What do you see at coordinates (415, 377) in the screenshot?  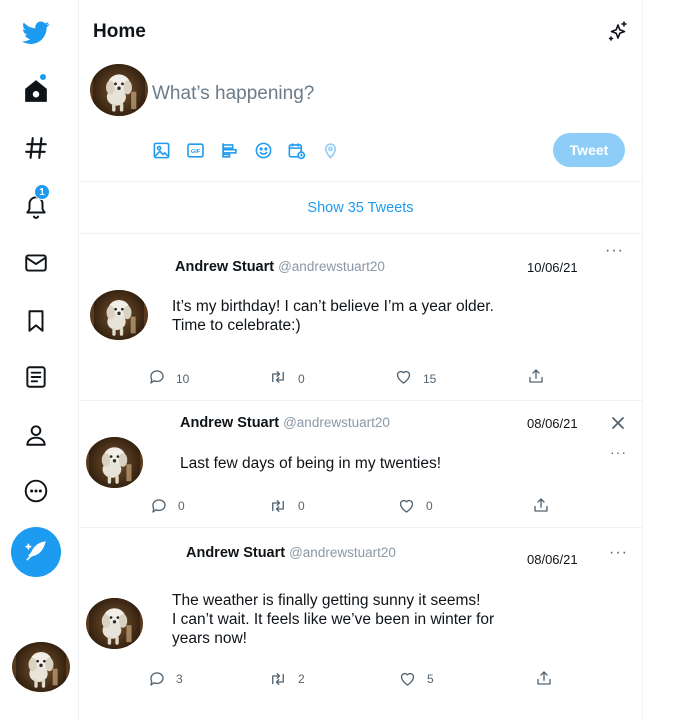 I see `like-button: 15` at bounding box center [415, 377].